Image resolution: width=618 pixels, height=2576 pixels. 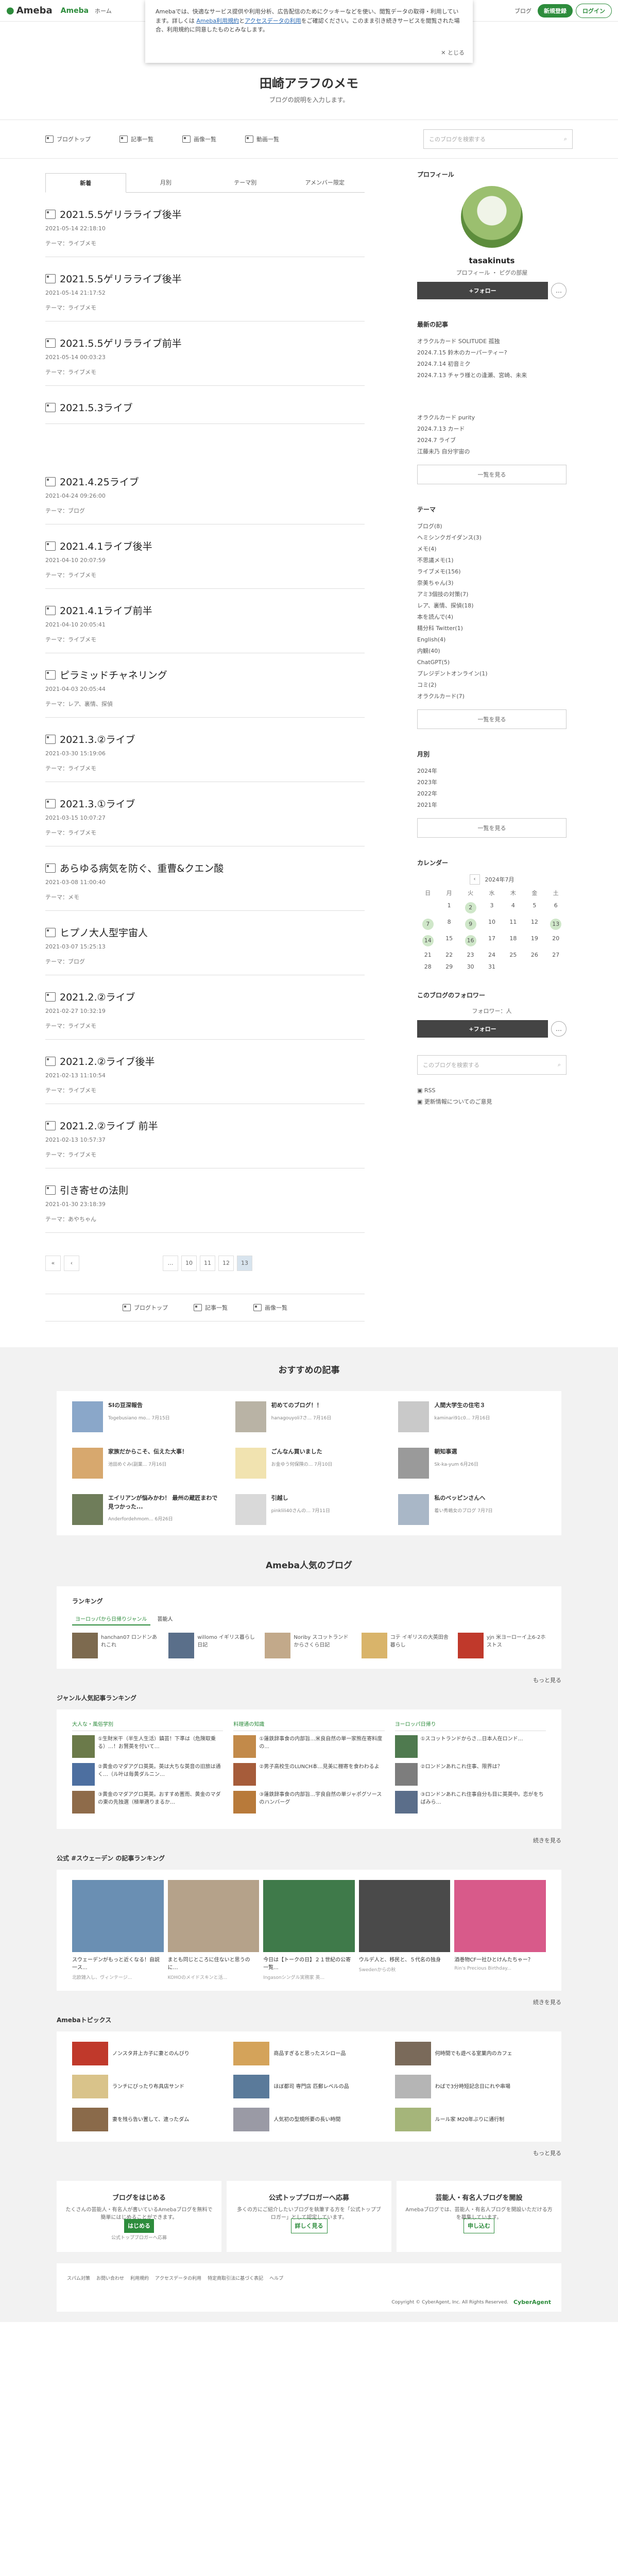 What do you see at coordinates (53, 1263) in the screenshot?
I see `pager-first: «` at bounding box center [53, 1263].